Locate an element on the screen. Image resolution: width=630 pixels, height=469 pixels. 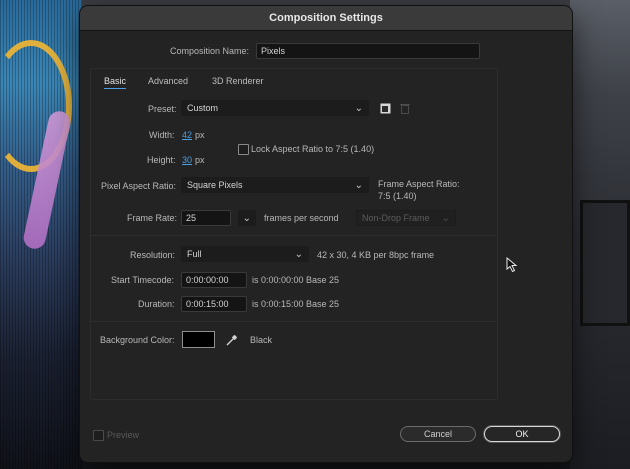
cancel-button: Cancel is located at coordinates (438, 434).